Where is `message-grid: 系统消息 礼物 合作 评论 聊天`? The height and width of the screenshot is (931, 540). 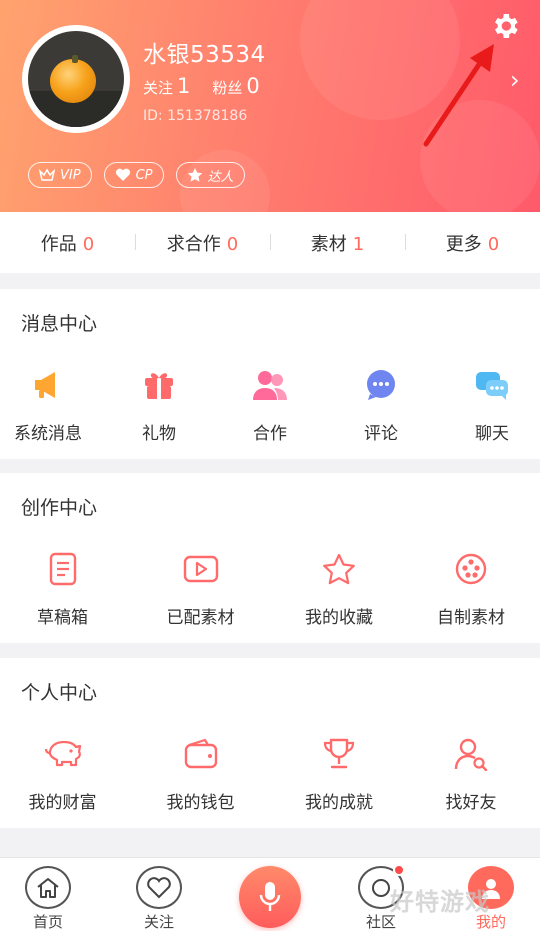
message-grid: 系统消息 礼物 合作 评论 聊天 is located at coordinates (270, 404).